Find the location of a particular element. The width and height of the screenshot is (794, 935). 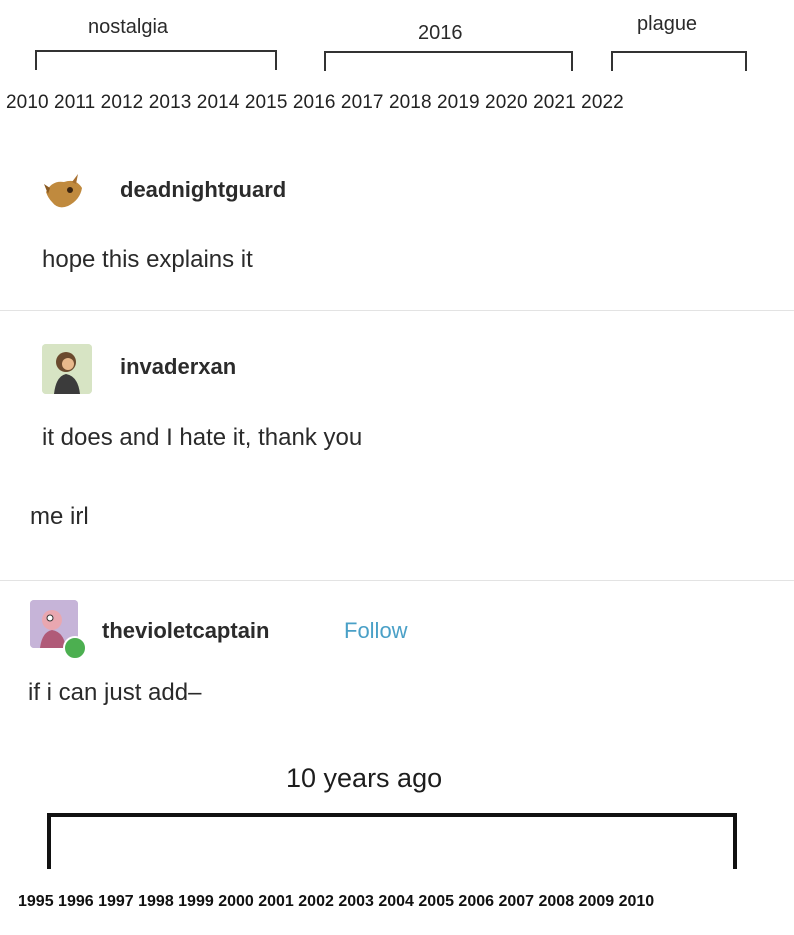

post-caption: me irl is located at coordinates (59, 516).